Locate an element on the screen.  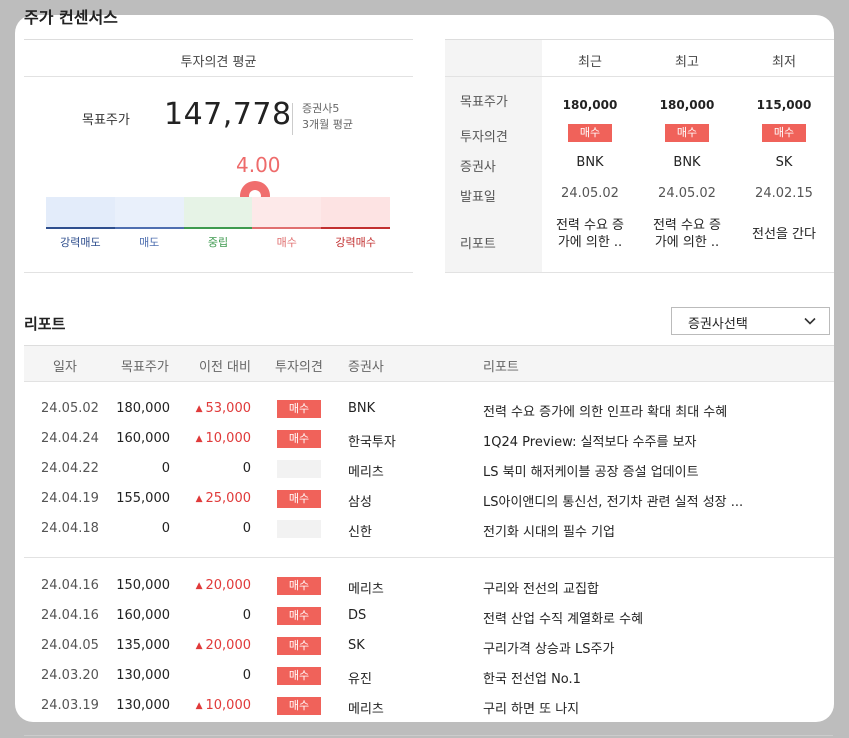
row-label-report: 리포트 is located at coordinates (478, 244).